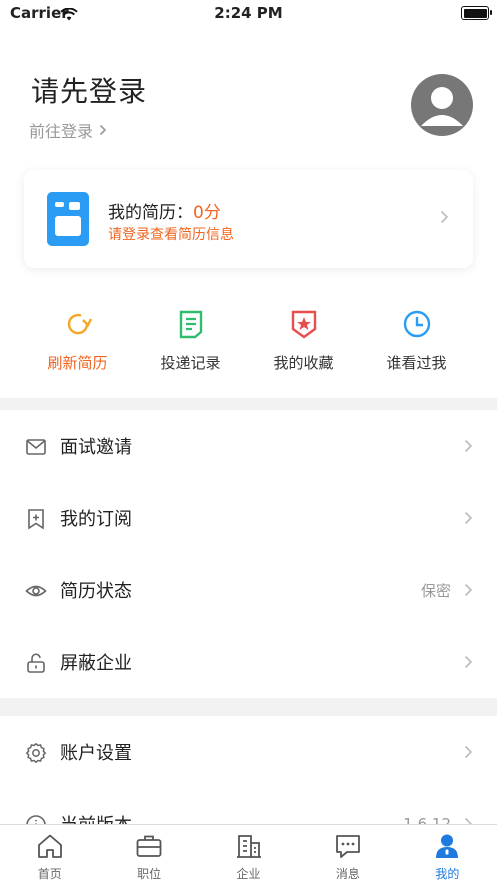 The image size is (497, 884). I want to click on tab-label: 我的, so click(447, 874).